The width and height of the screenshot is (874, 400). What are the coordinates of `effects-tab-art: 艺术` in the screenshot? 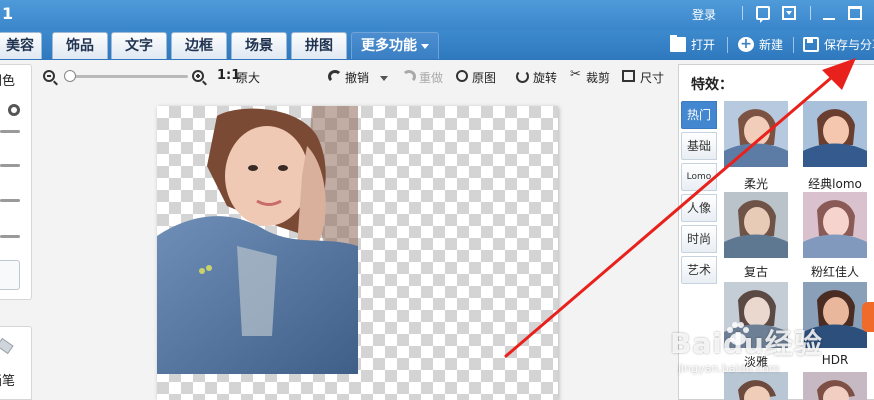 It's located at (699, 270).